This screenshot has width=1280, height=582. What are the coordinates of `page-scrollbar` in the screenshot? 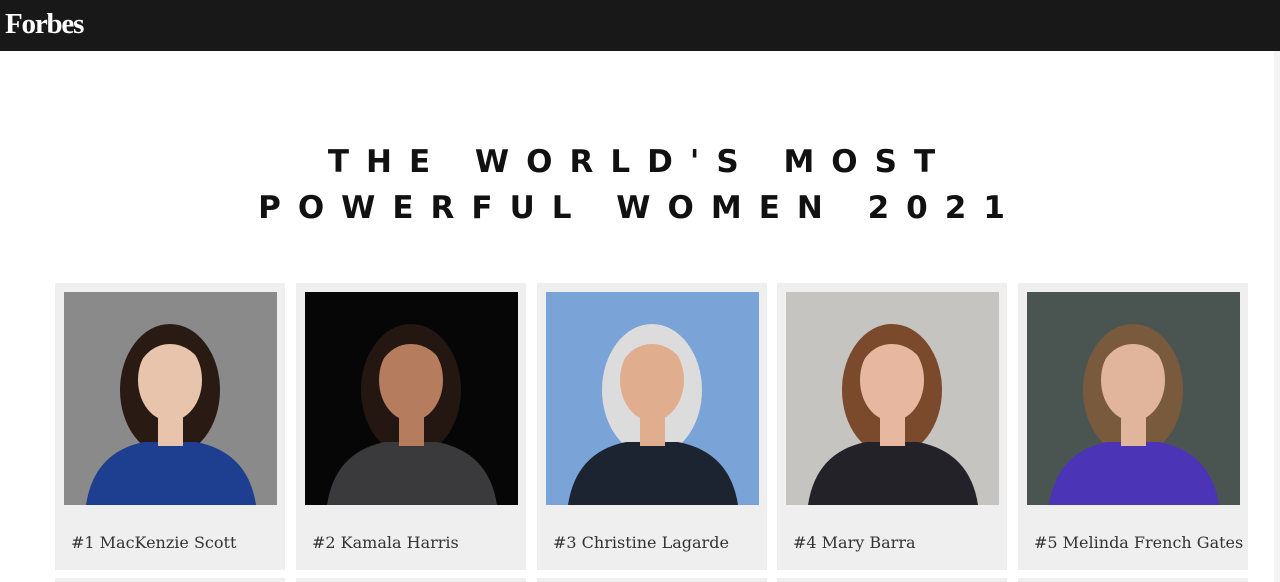 It's located at (1277, 316).